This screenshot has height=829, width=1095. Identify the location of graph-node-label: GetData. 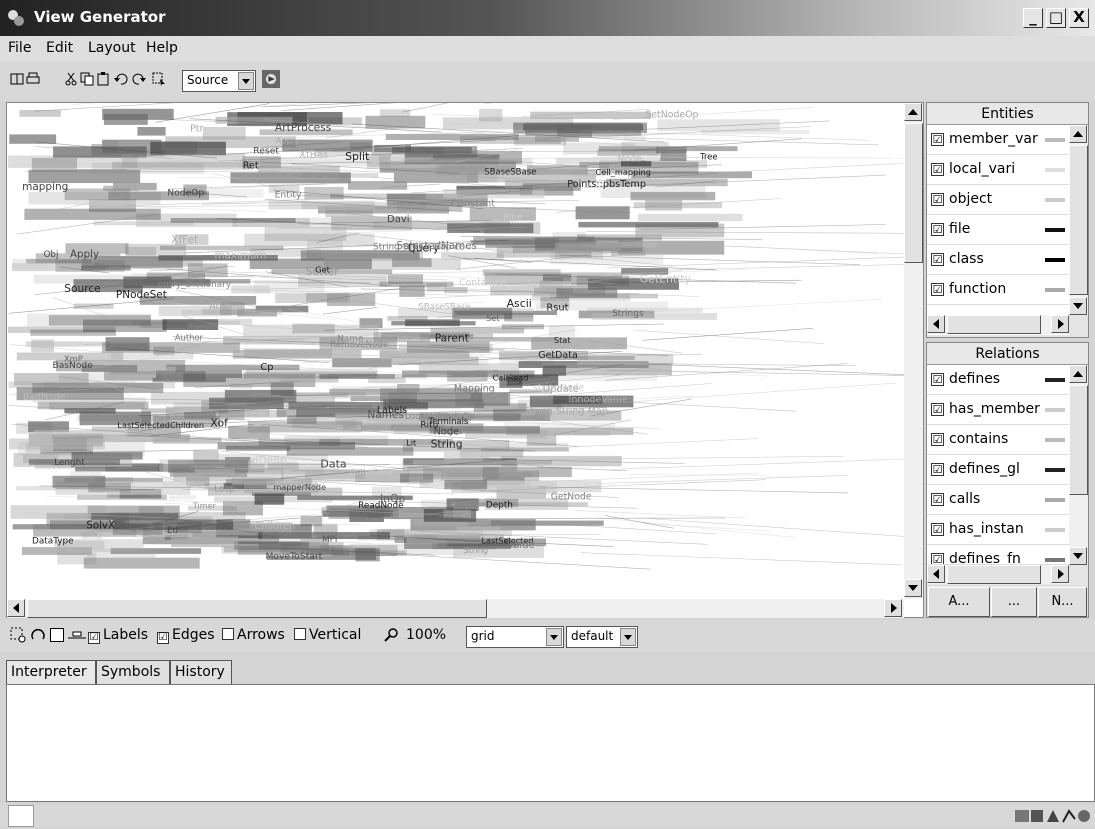
(558, 355).